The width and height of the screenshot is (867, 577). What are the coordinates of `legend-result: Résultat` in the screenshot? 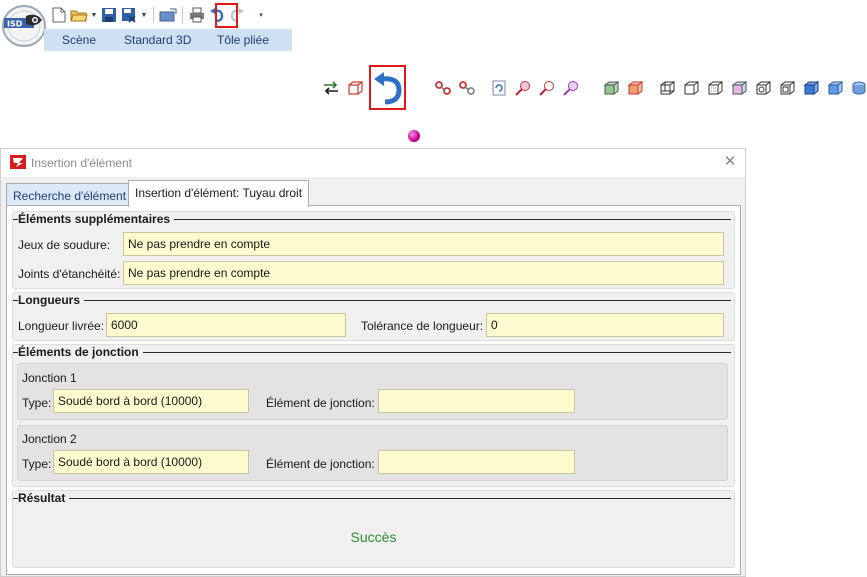 It's located at (44, 498).